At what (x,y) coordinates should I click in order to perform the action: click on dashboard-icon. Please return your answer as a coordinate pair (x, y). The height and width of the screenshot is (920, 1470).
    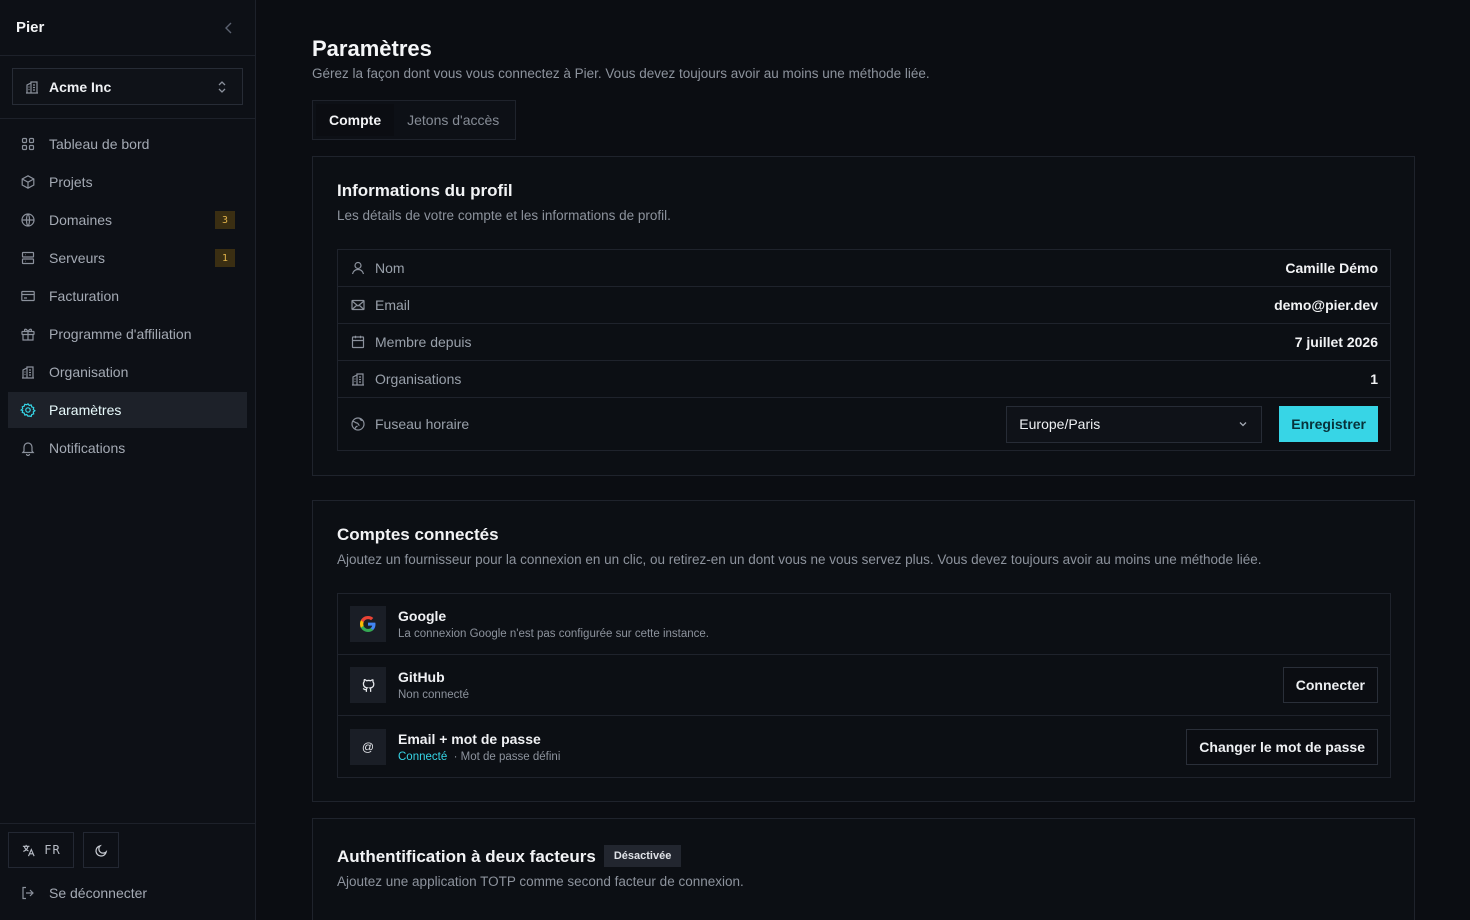
    Looking at the image, I should click on (28, 144).